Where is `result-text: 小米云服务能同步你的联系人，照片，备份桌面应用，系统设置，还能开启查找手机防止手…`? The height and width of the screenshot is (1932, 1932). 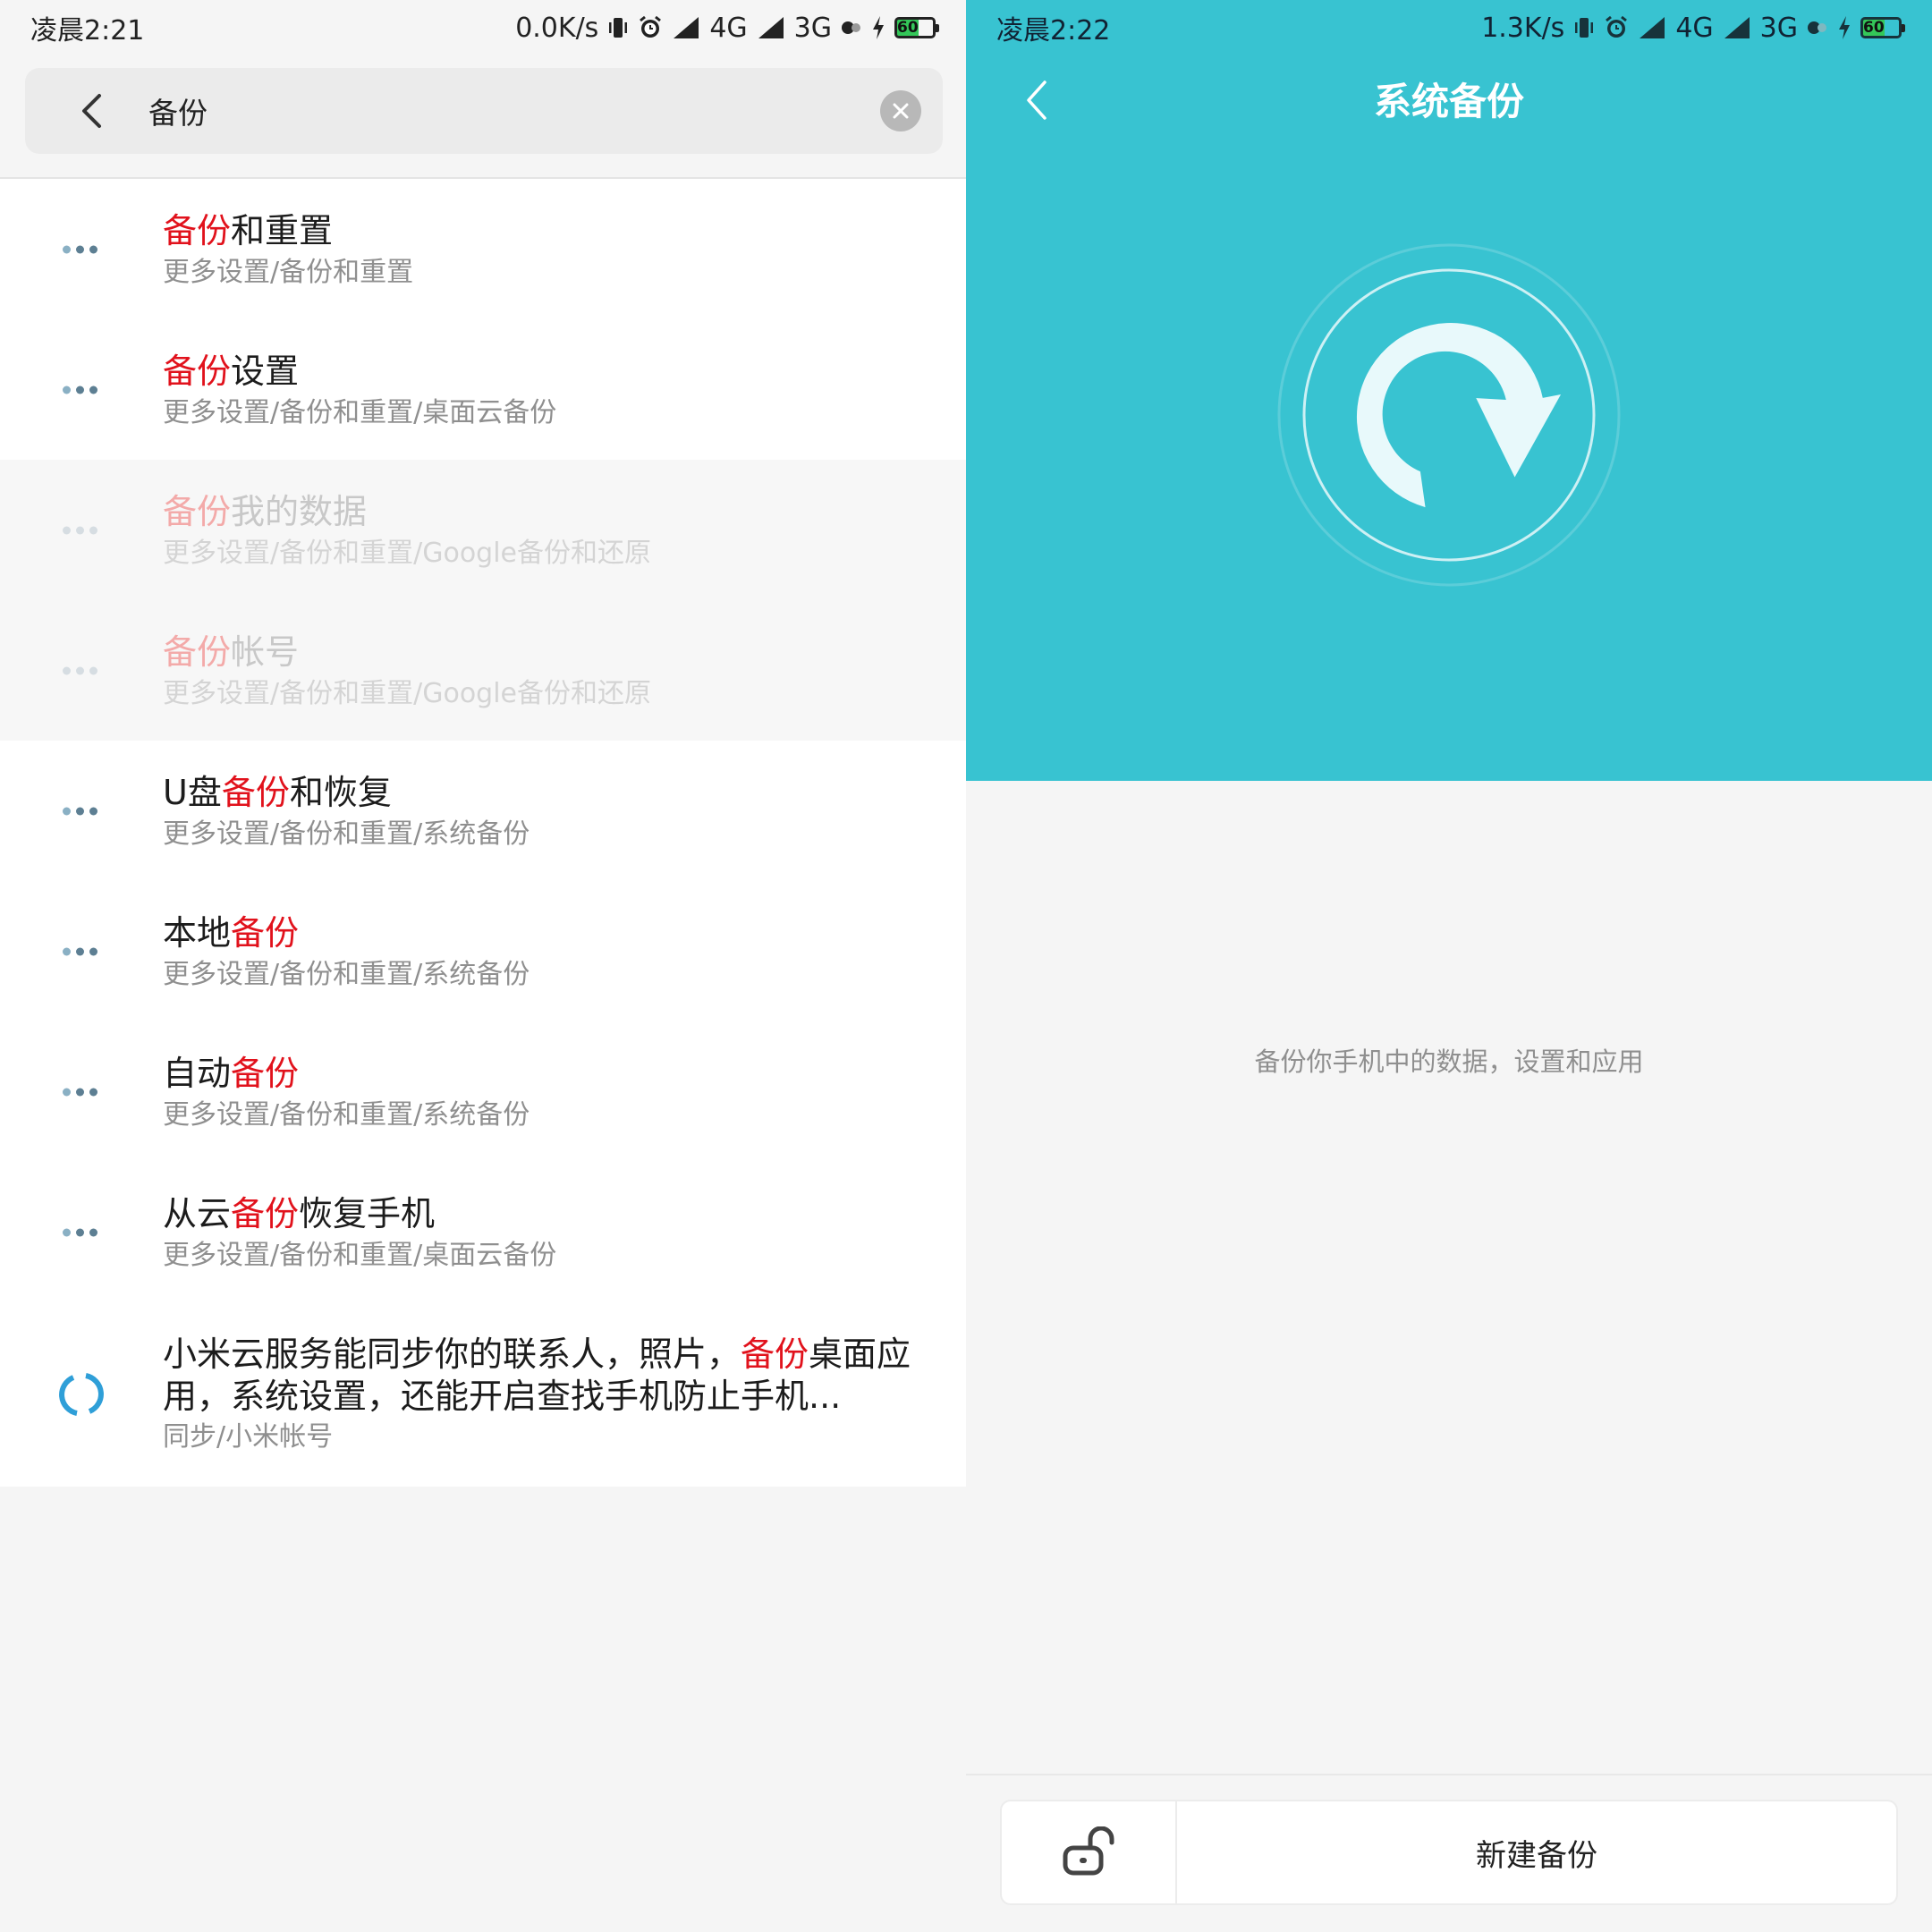 result-text: 小米云服务能同步你的联系人，照片，备份桌面应用，系统设置，还能开启查找手机防止手… is located at coordinates (546, 1394).